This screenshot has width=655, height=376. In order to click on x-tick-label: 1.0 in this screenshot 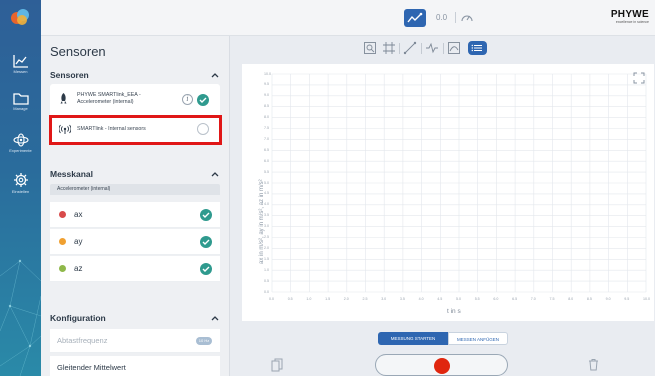, I will do `click(309, 299)`.